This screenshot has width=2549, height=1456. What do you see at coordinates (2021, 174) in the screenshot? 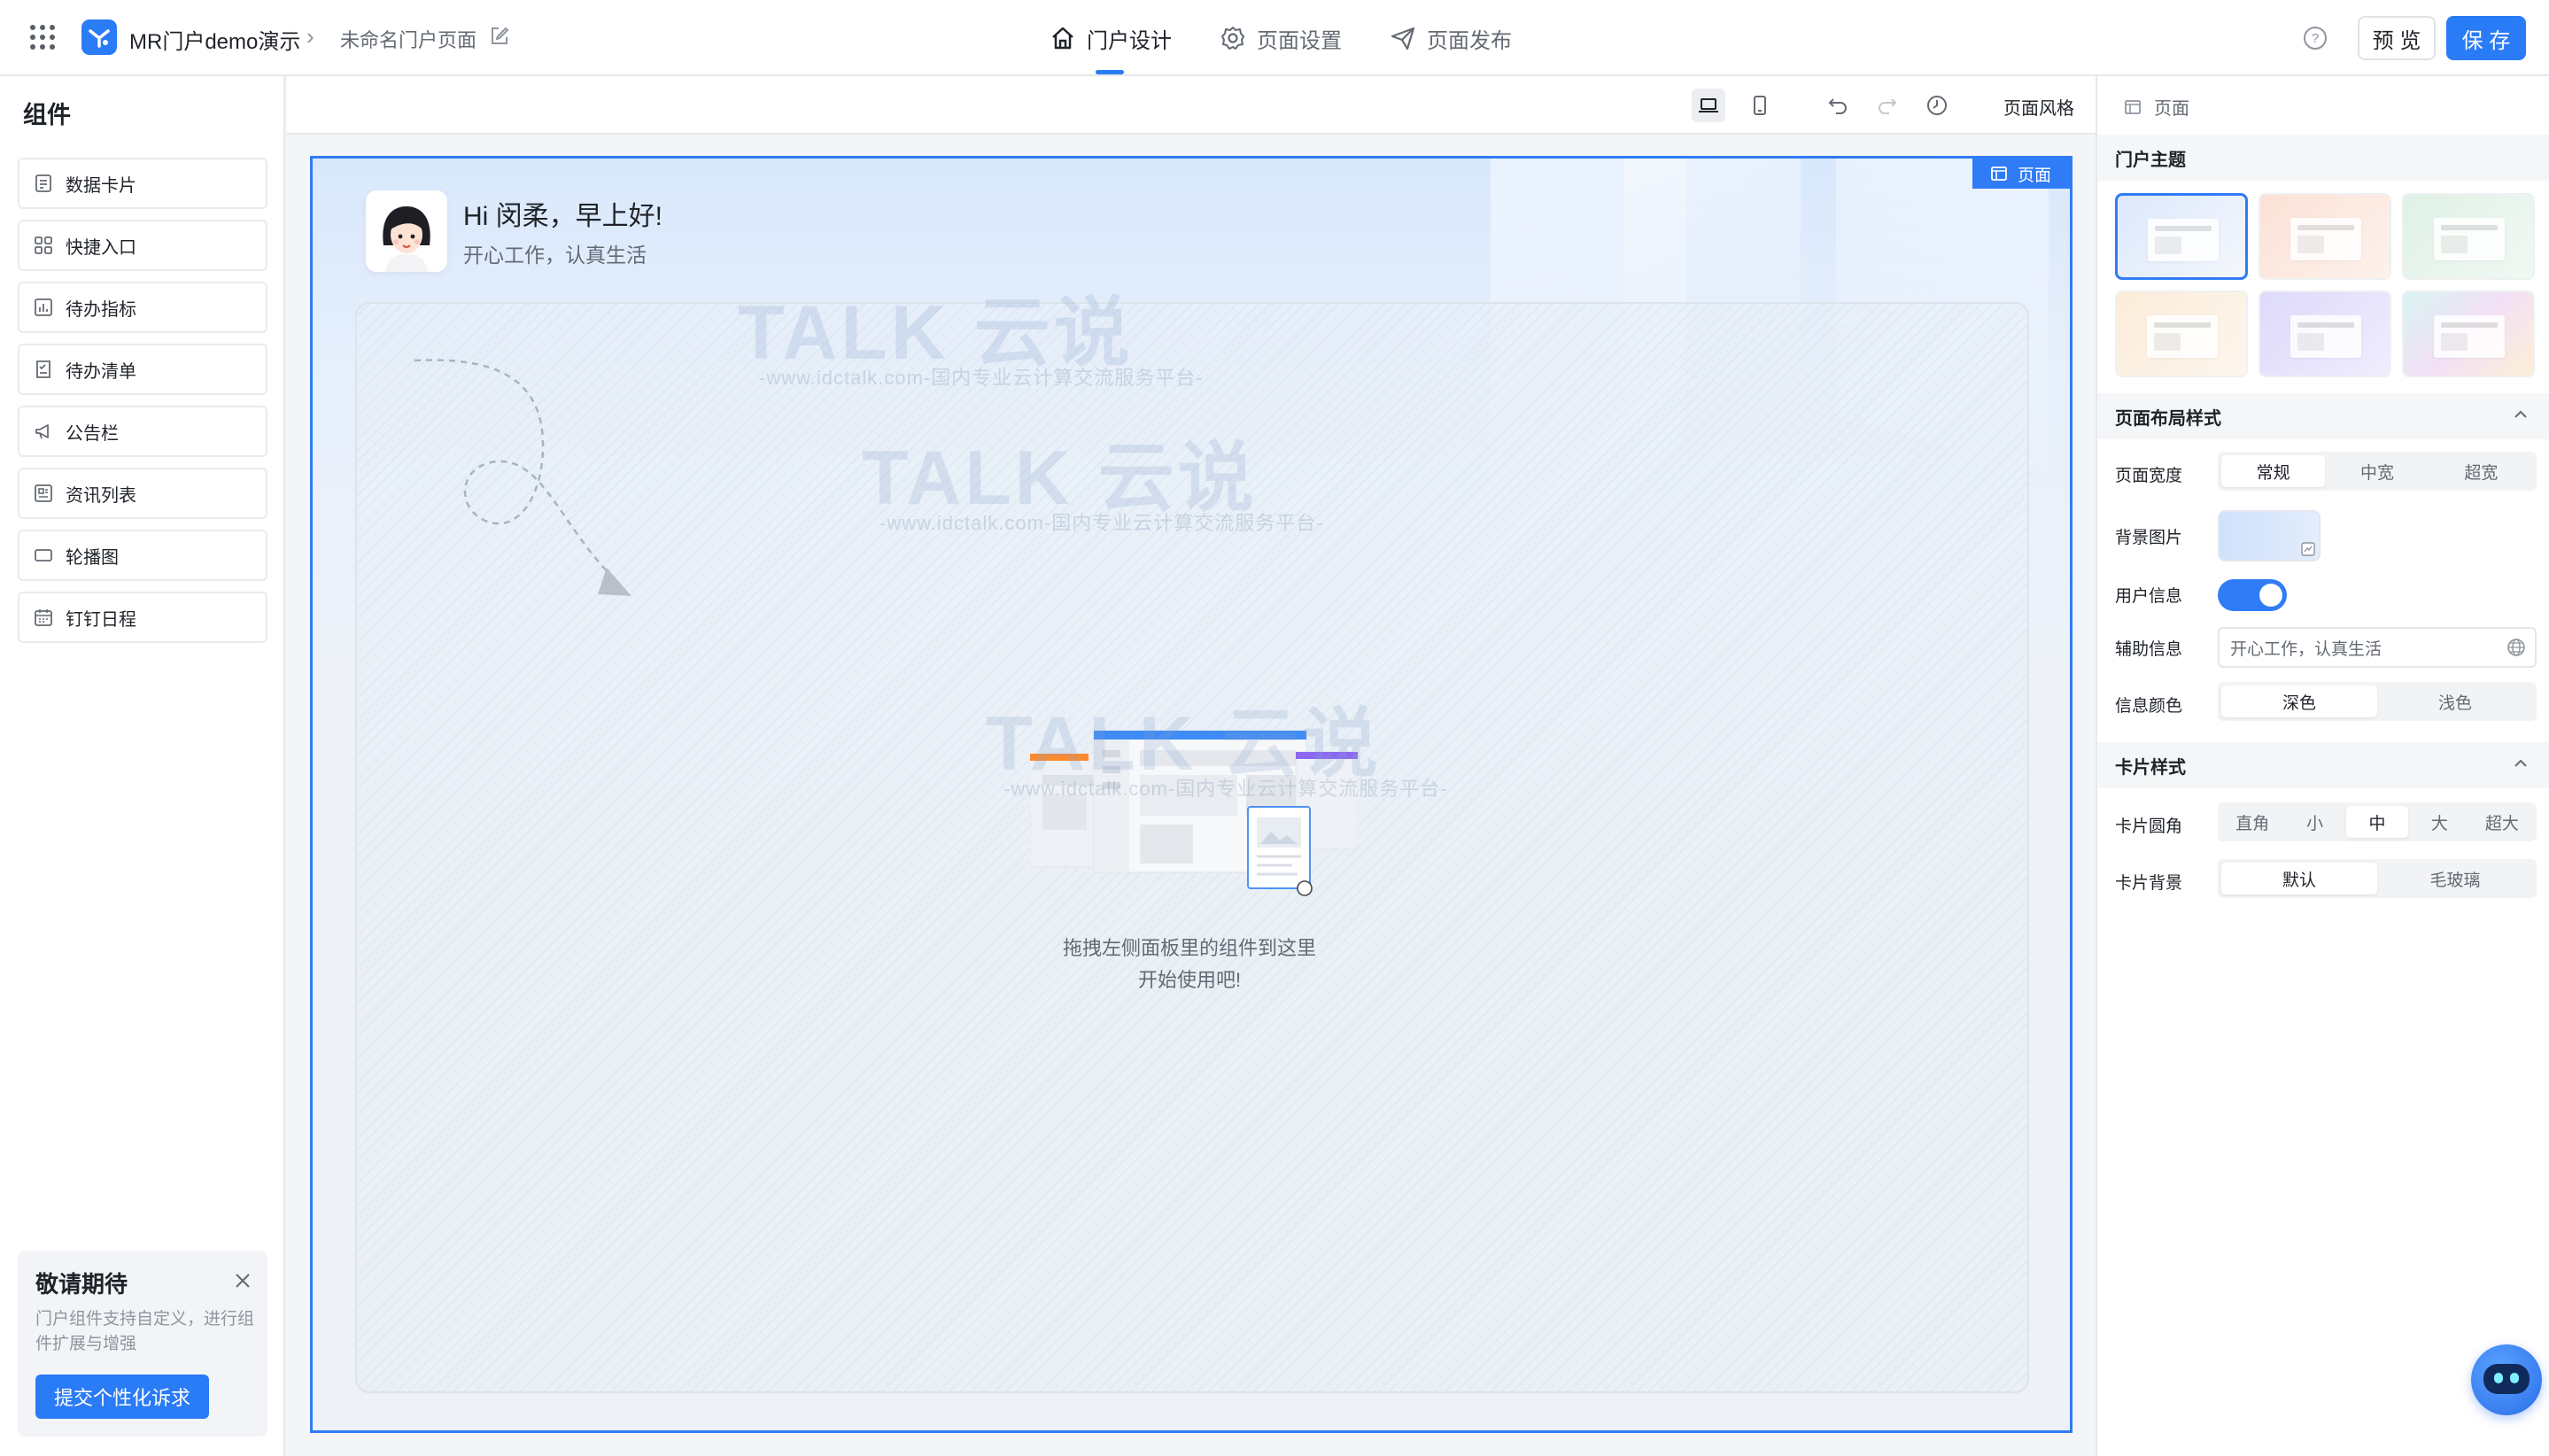
I see `page-tag: 页面` at bounding box center [2021, 174].